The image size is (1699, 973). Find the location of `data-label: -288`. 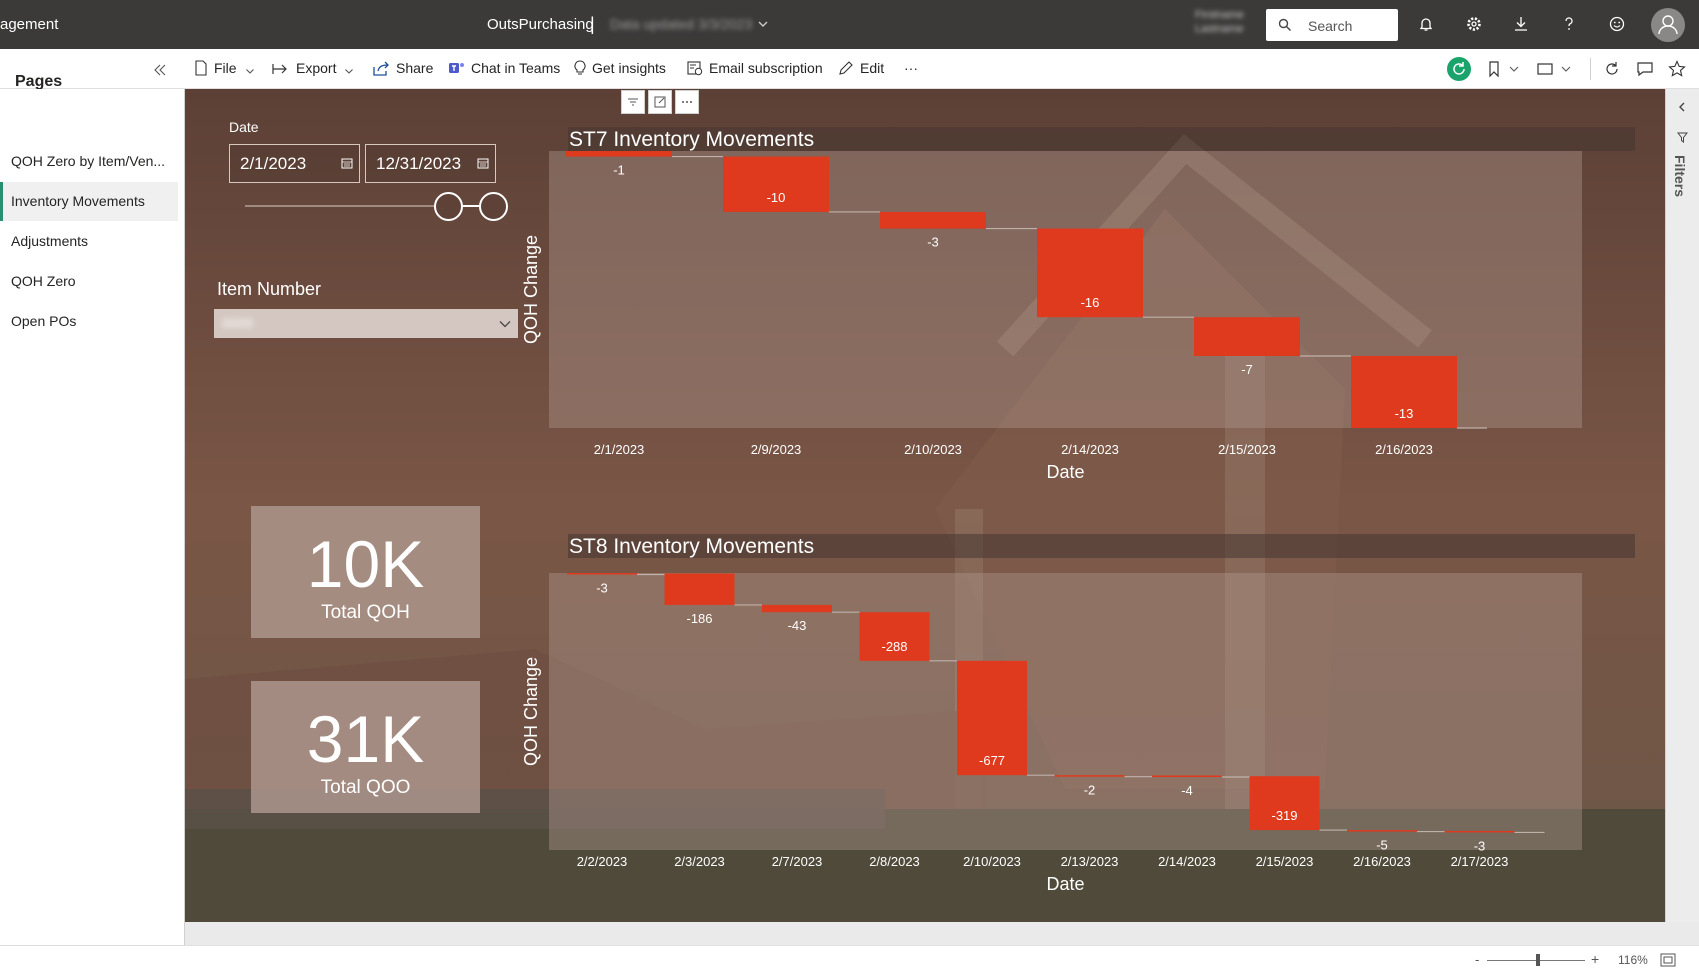

data-label: -288 is located at coordinates (894, 646).